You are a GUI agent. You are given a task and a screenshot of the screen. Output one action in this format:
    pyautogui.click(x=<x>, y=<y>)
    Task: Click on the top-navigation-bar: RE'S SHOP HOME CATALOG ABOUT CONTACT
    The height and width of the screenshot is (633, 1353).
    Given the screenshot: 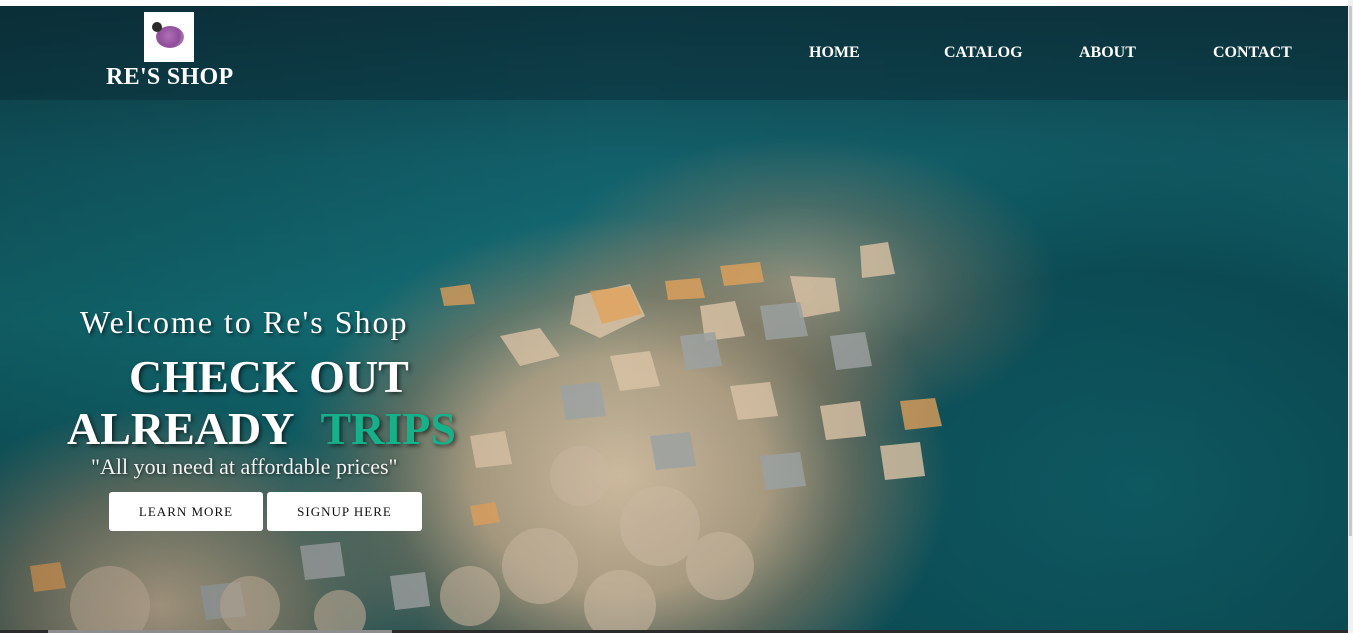 What is the action you would take?
    pyautogui.click(x=674, y=53)
    